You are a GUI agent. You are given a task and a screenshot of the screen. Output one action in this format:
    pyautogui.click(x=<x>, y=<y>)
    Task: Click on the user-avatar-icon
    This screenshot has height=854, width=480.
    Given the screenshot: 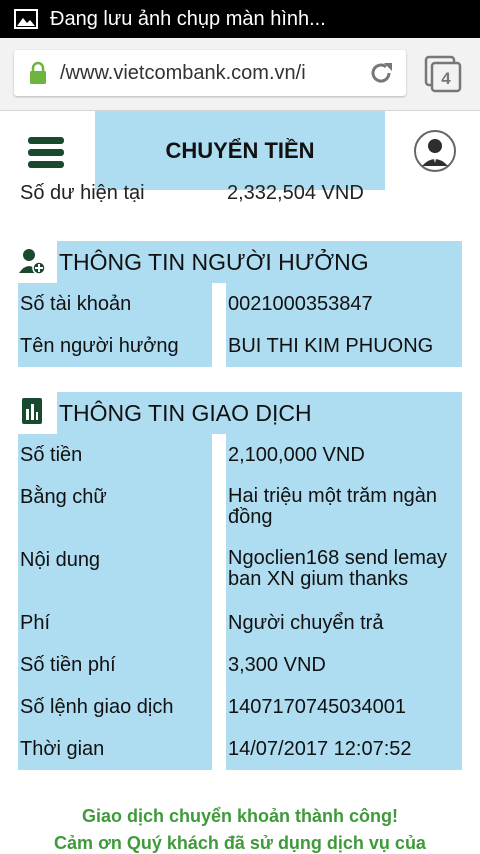 What is the action you would take?
    pyautogui.click(x=435, y=151)
    